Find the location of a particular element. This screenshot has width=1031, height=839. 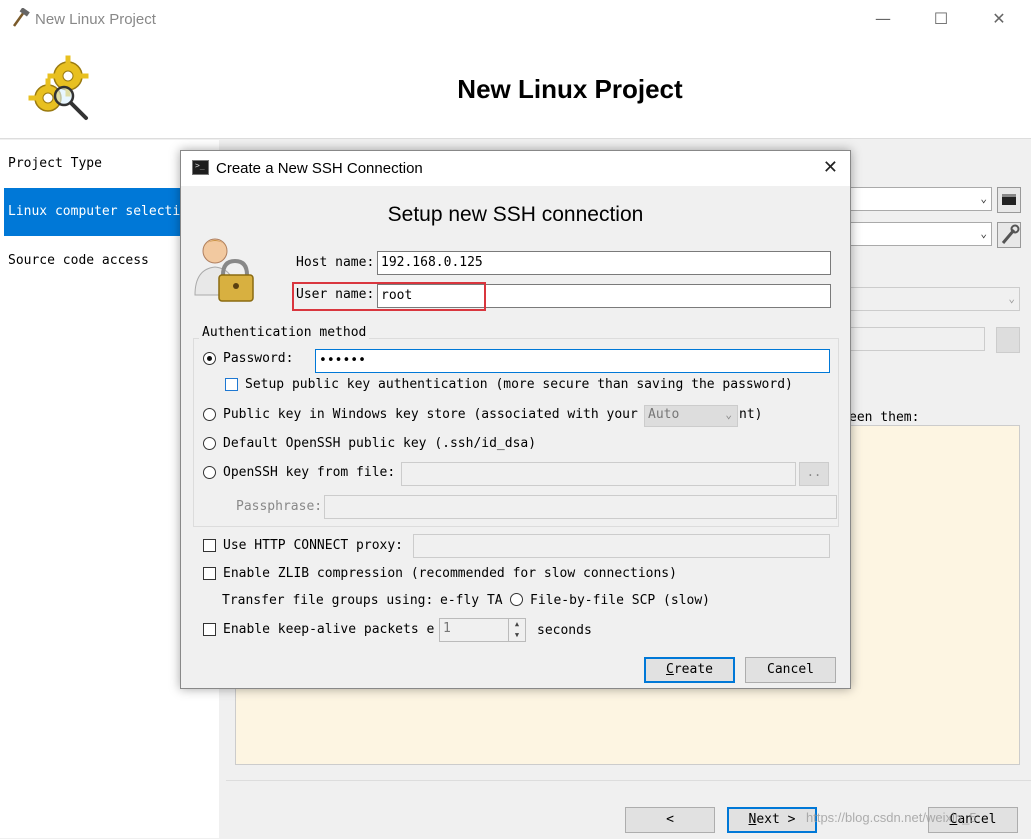

key-store-combo-value: Auto is located at coordinates (664, 414).